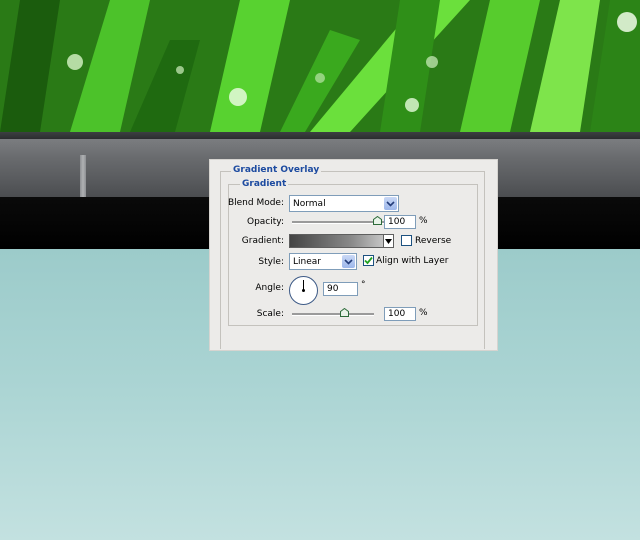 The width and height of the screenshot is (640, 540). I want to click on gradient-preview, so click(341, 241).